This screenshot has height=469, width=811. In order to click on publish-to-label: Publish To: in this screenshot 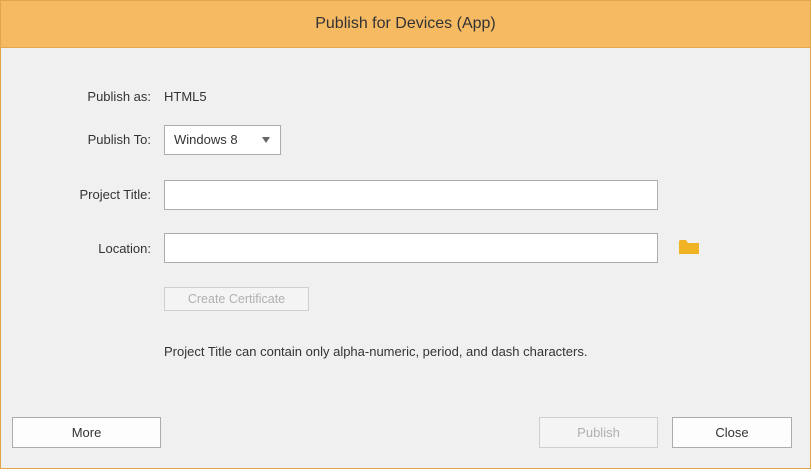, I will do `click(119, 139)`.